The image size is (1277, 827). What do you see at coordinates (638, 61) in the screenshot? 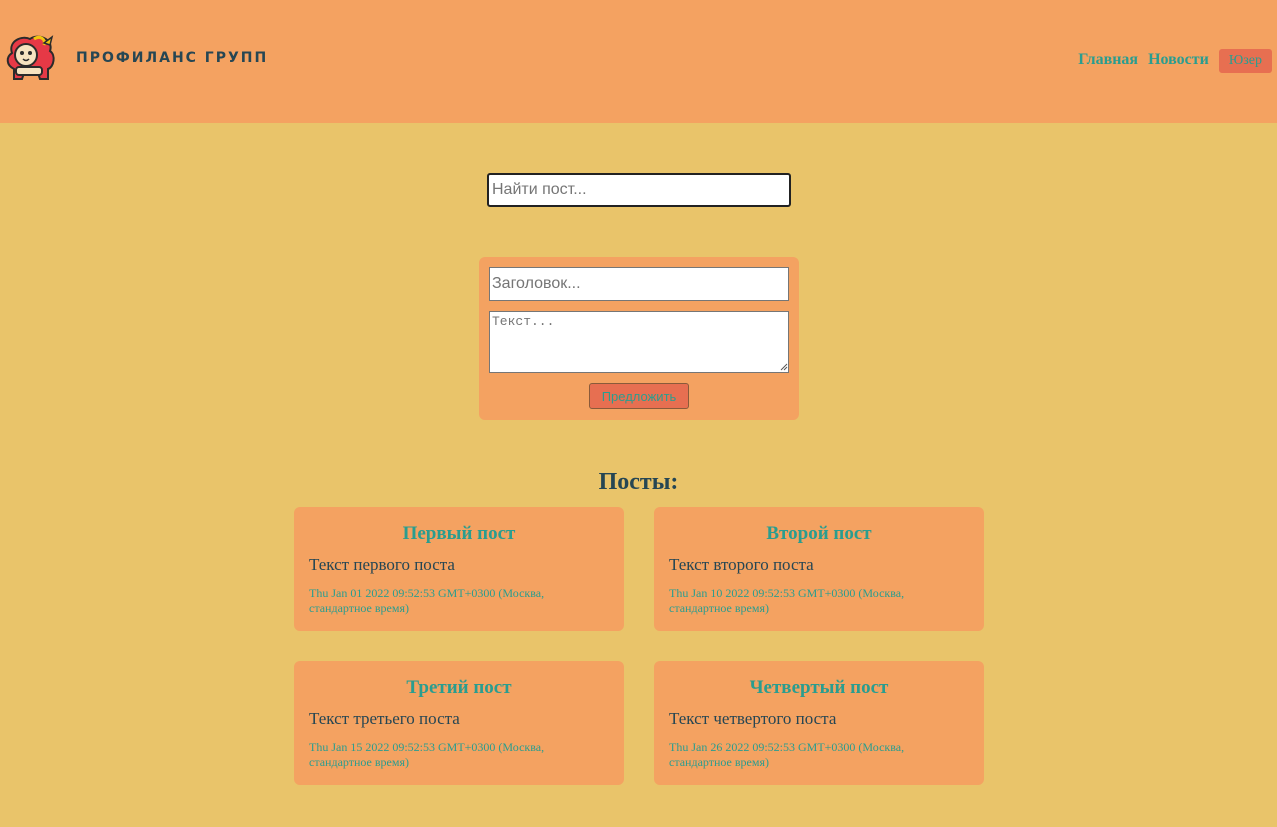
I see `site-header: ПРОФИЛАНС ГРУПП Главная Новости Юзер` at bounding box center [638, 61].